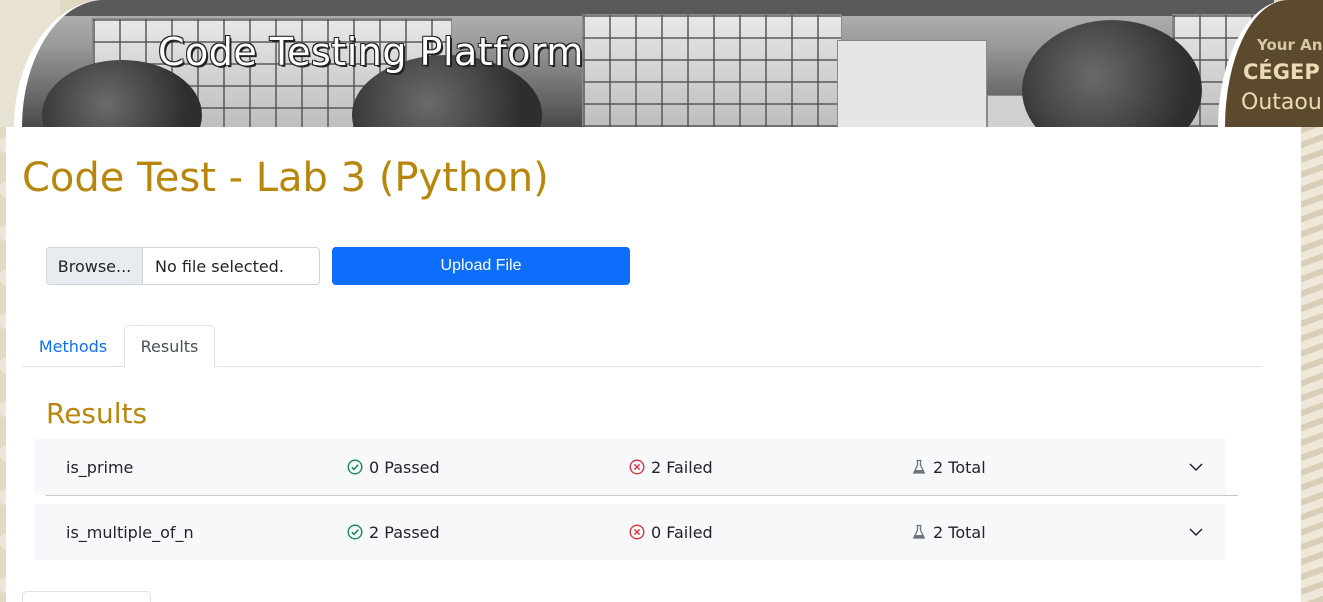 Image resolution: width=1323 pixels, height=602 pixels. I want to click on building-glass-center, so click(712, 70).